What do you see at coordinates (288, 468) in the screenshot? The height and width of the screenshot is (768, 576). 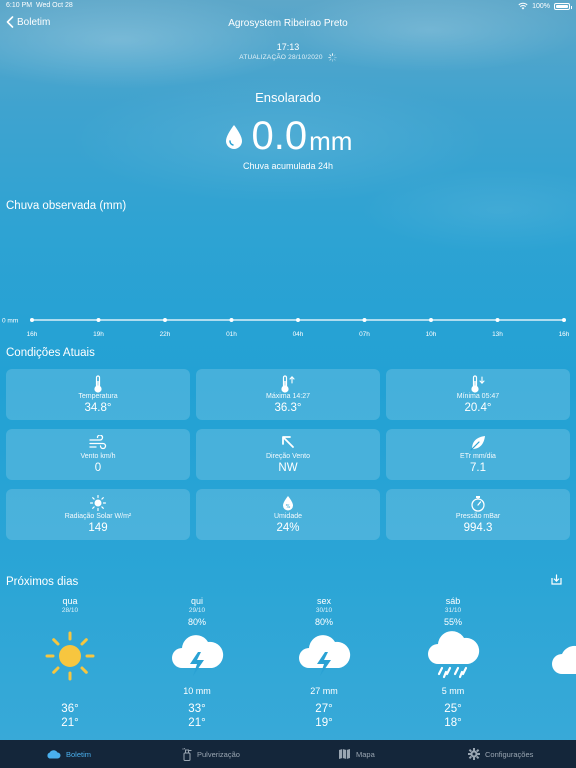 I see `card-value: NW` at bounding box center [288, 468].